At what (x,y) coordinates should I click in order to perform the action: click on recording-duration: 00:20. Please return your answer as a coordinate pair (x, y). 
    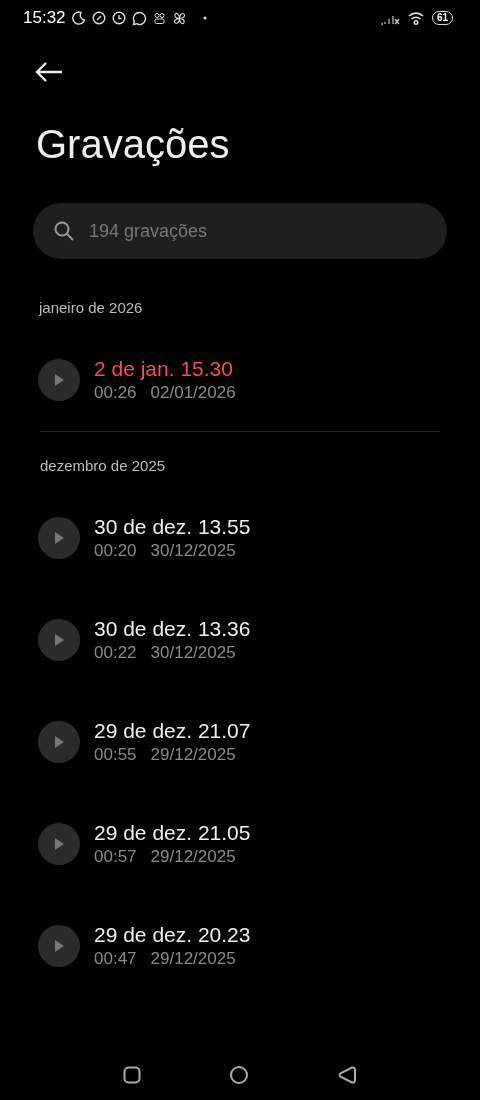
    Looking at the image, I should click on (115, 551).